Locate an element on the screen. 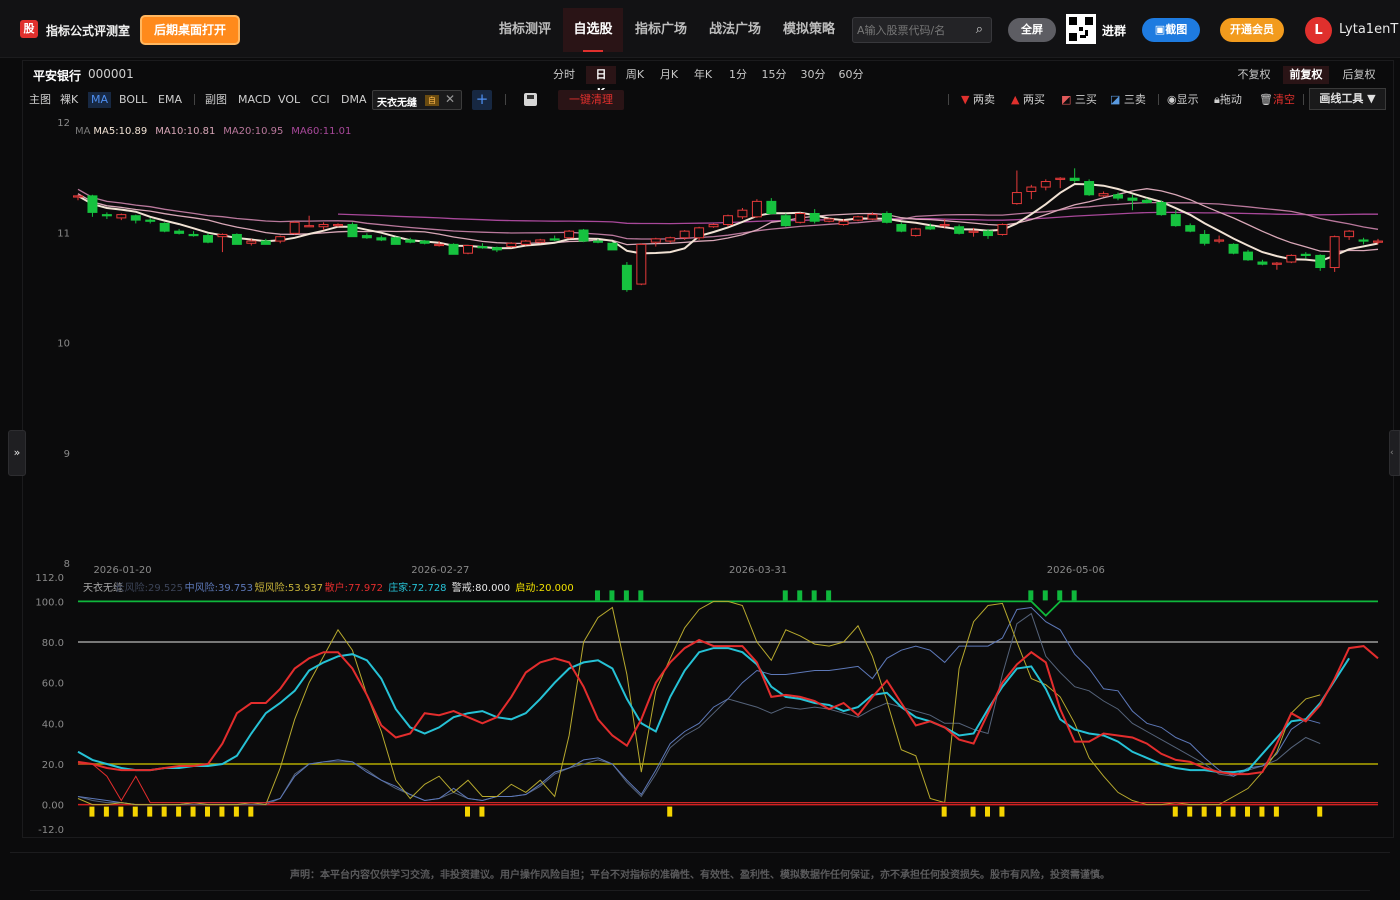 This screenshot has height=900, width=1400. sub-y-tick-label: 112.0 is located at coordinates (49, 578).